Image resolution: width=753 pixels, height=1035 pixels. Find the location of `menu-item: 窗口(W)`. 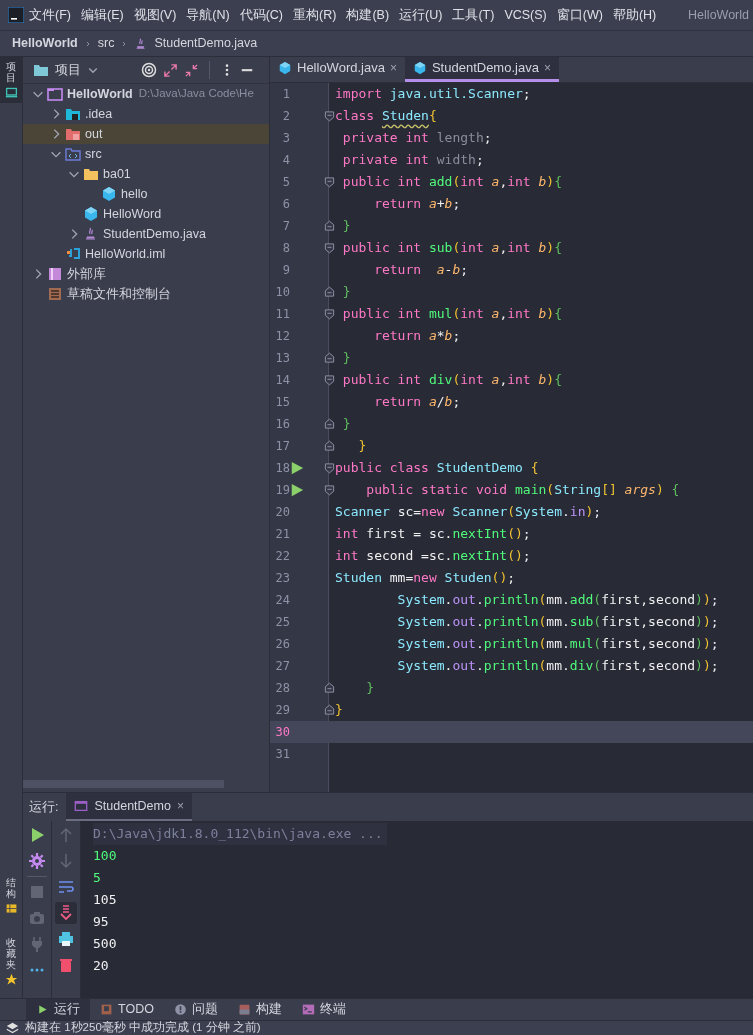

menu-item: 窗口(W) is located at coordinates (579, 15).